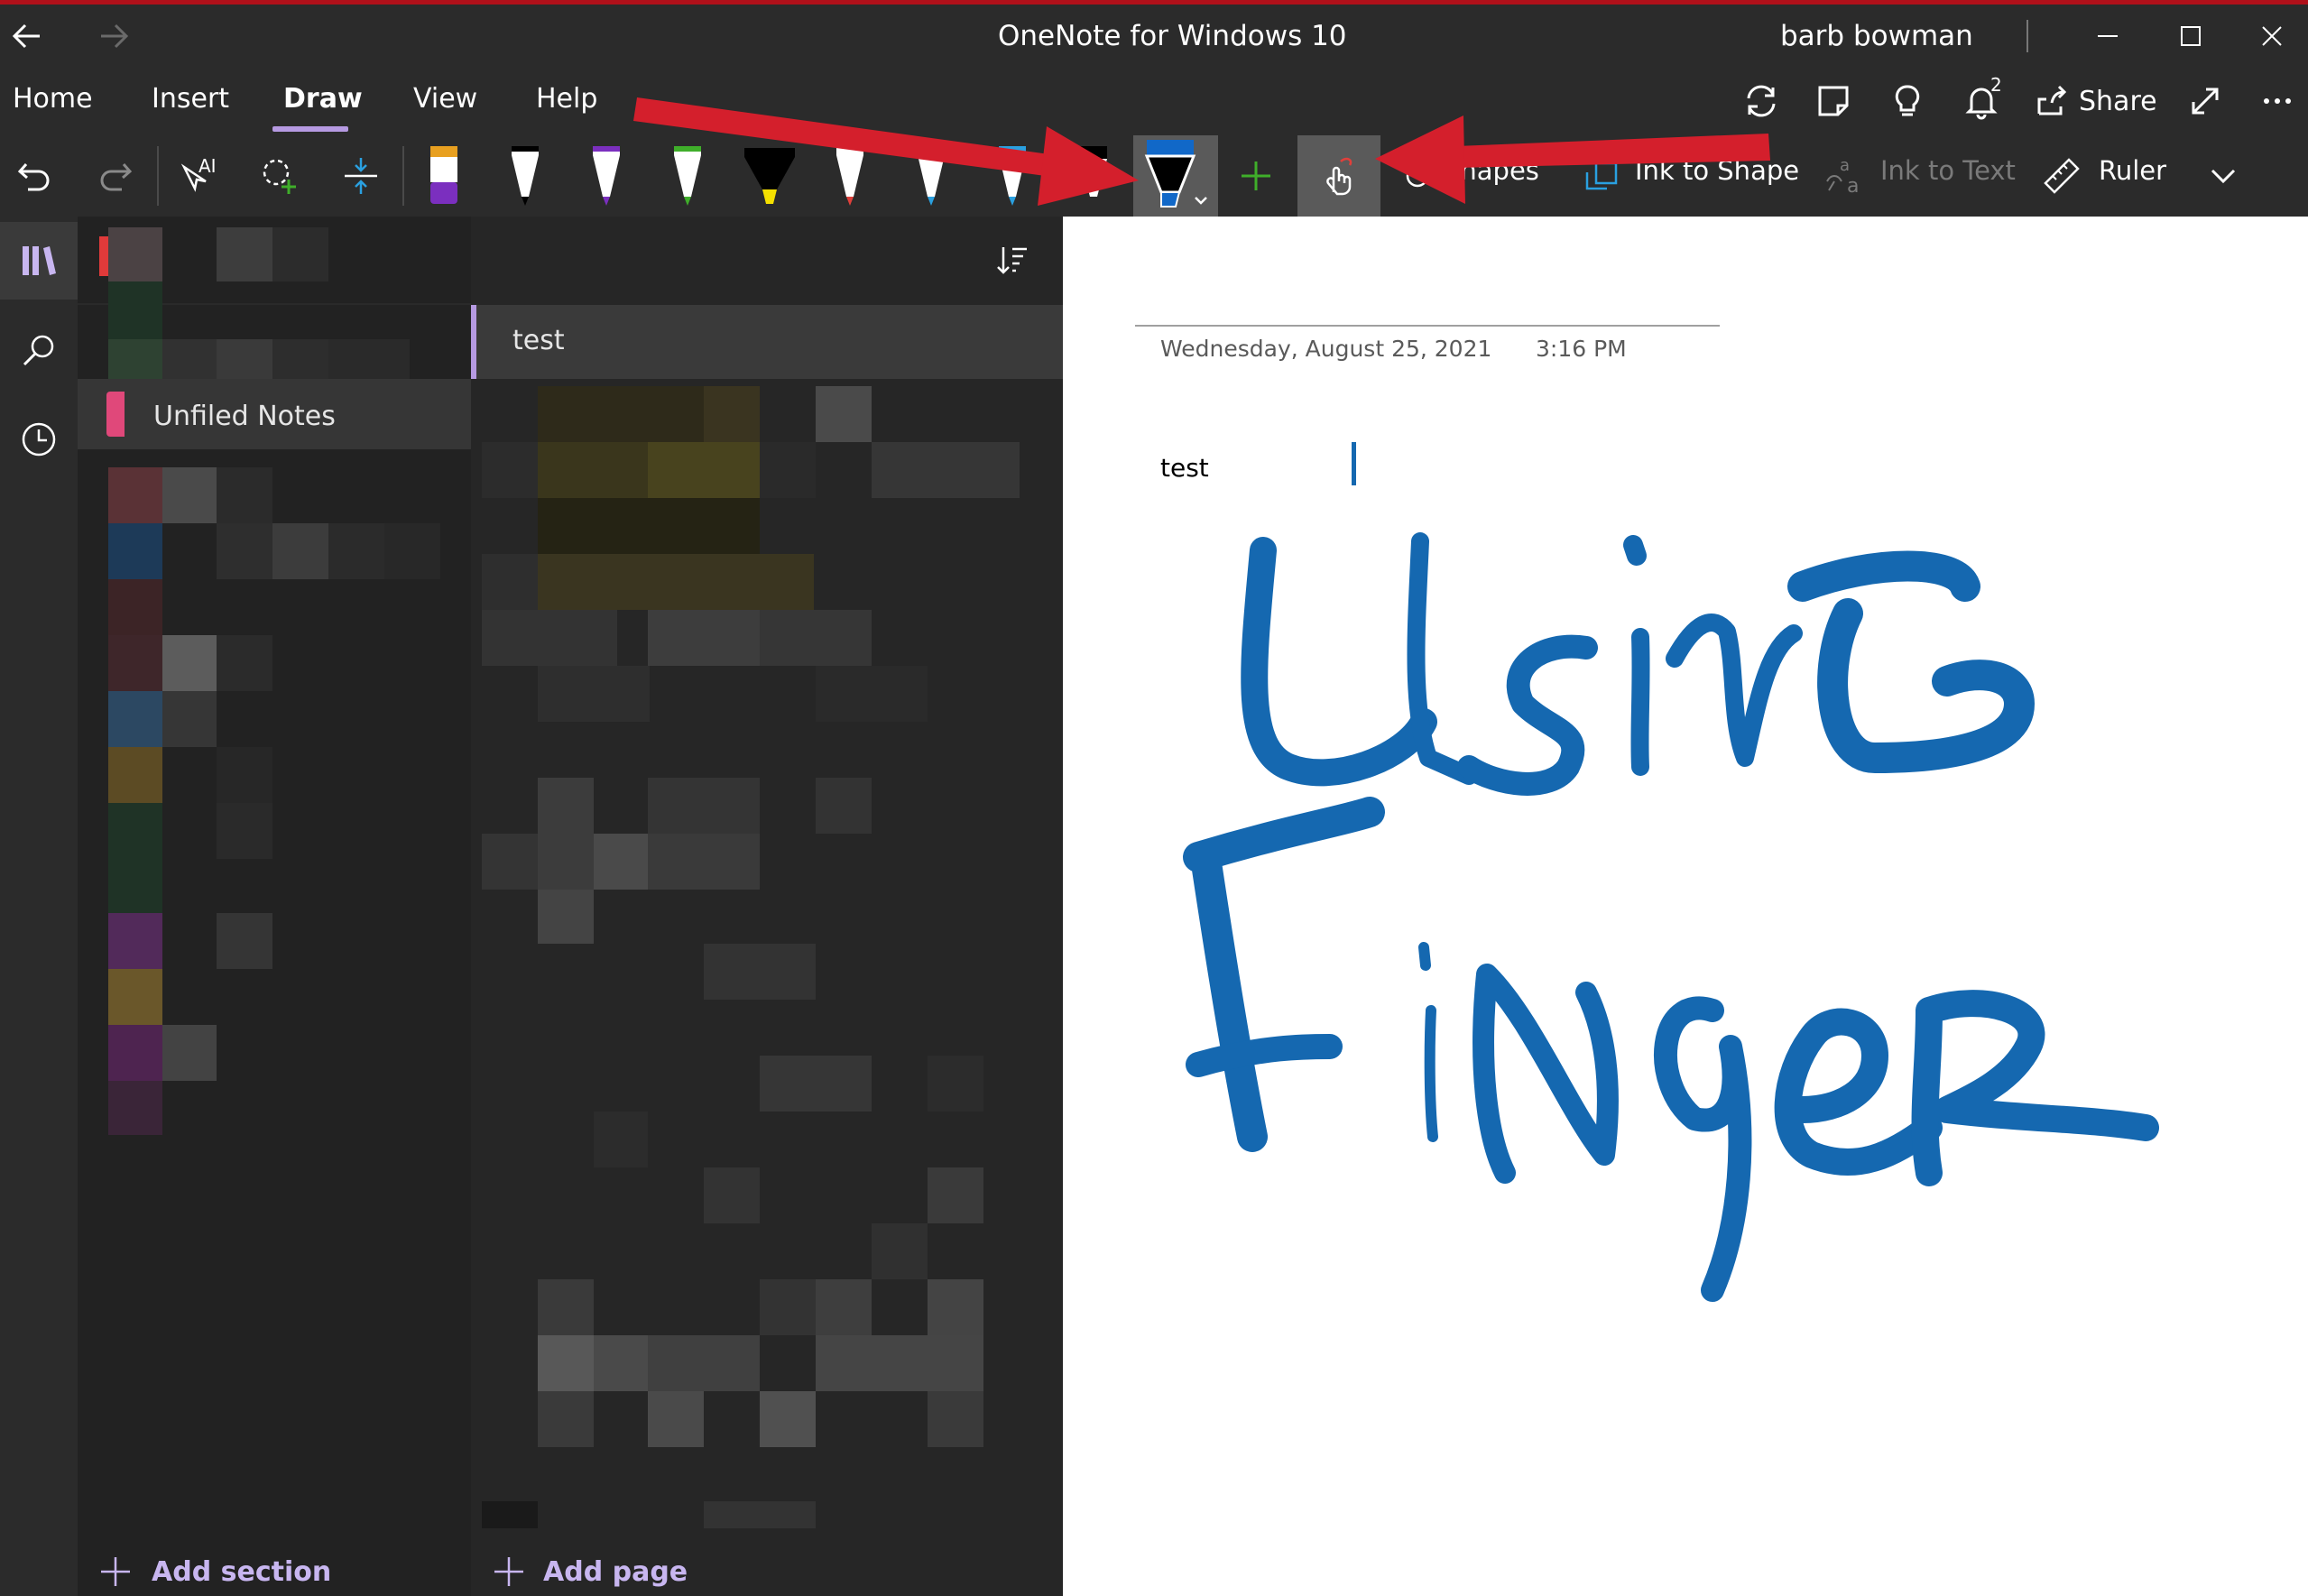 The width and height of the screenshot is (2308, 1596). Describe the element at coordinates (886, 151) in the screenshot. I see `arrow-to-selected-pen` at that location.